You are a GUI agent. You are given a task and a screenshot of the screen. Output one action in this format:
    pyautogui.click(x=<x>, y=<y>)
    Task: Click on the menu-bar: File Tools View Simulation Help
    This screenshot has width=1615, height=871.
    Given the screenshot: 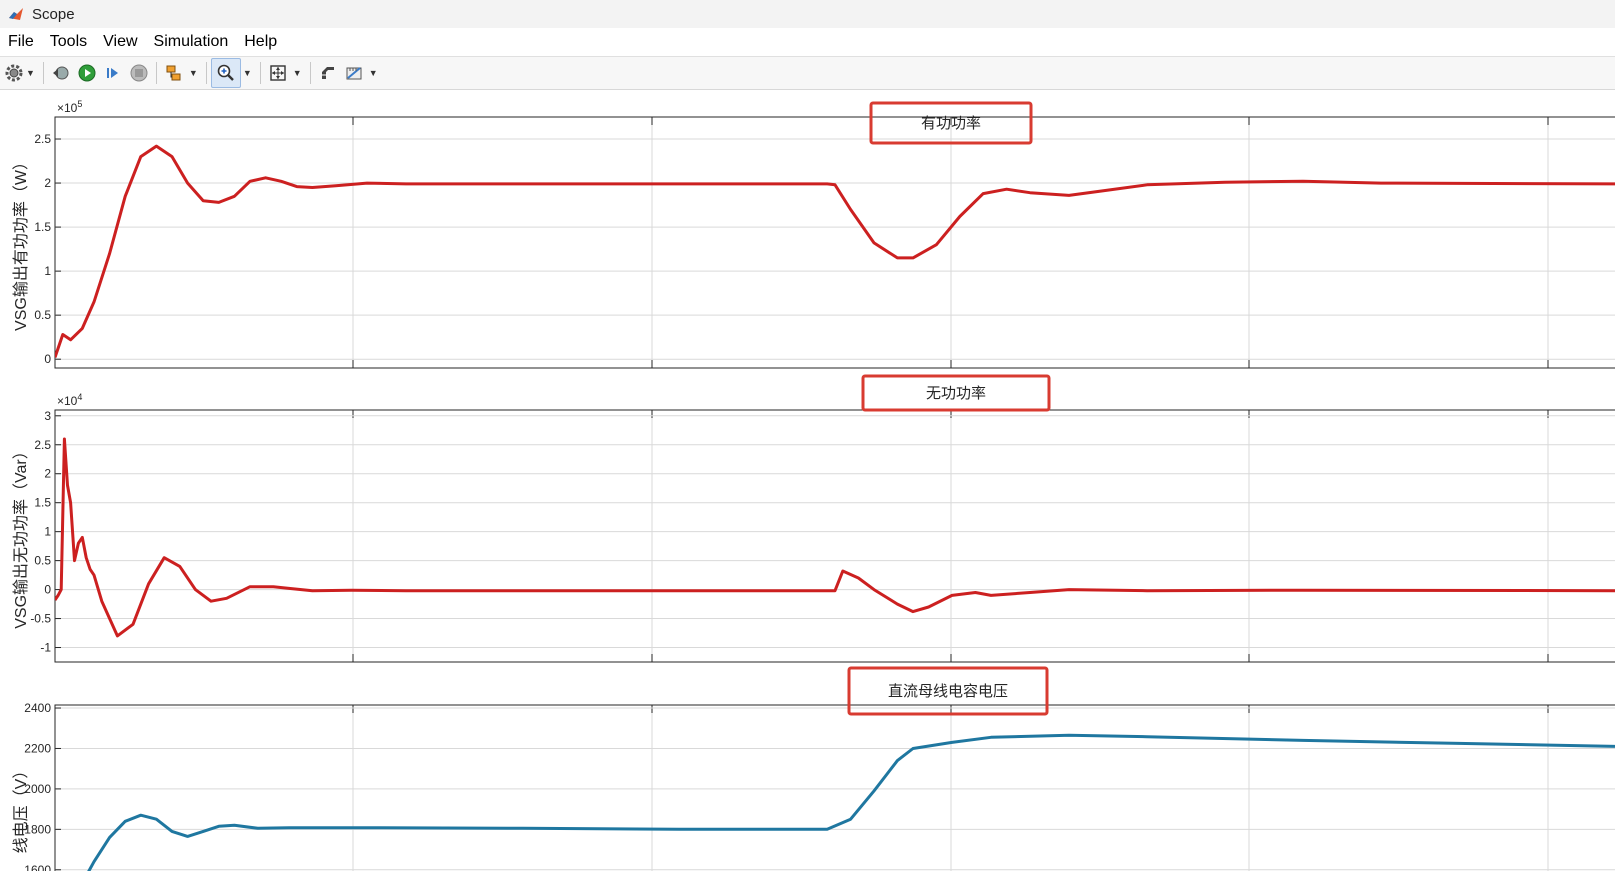 What is the action you would take?
    pyautogui.click(x=807, y=42)
    